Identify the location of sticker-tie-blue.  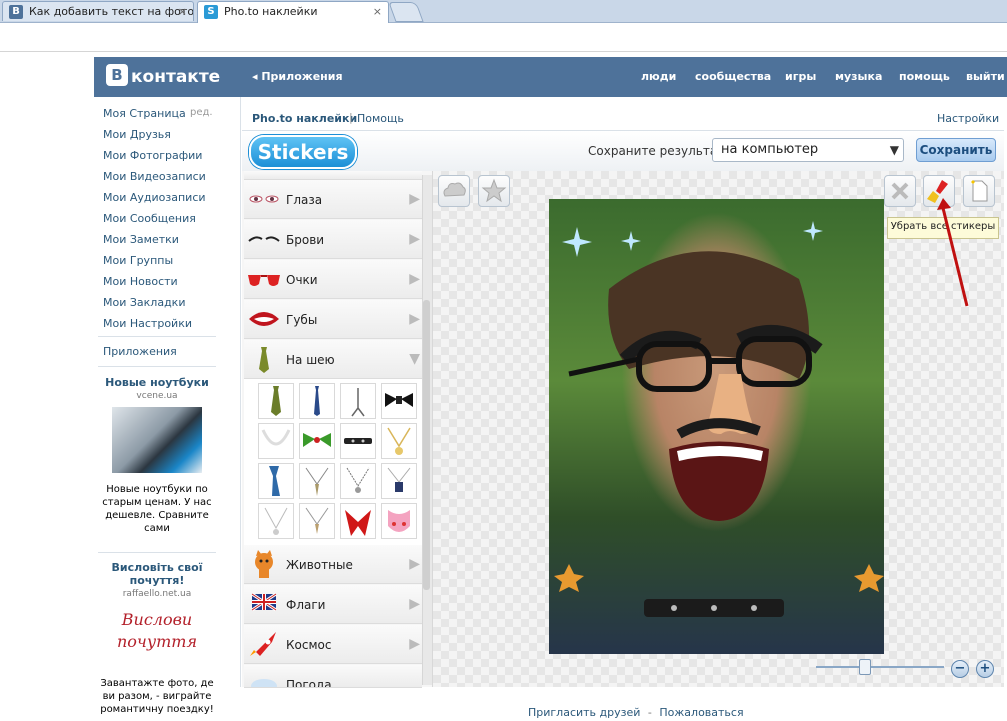
(317, 401).